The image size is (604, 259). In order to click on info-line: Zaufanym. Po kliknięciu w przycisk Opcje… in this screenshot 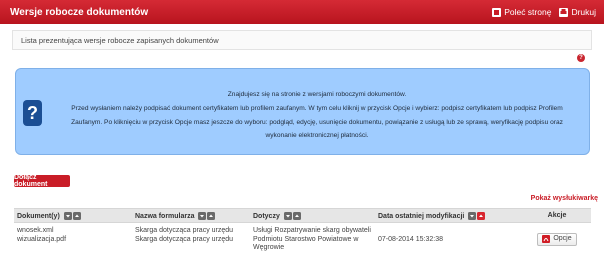, I will do `click(317, 122)`.